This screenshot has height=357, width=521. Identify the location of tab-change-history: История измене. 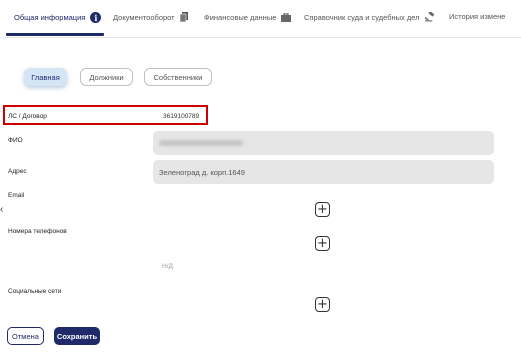
(477, 16).